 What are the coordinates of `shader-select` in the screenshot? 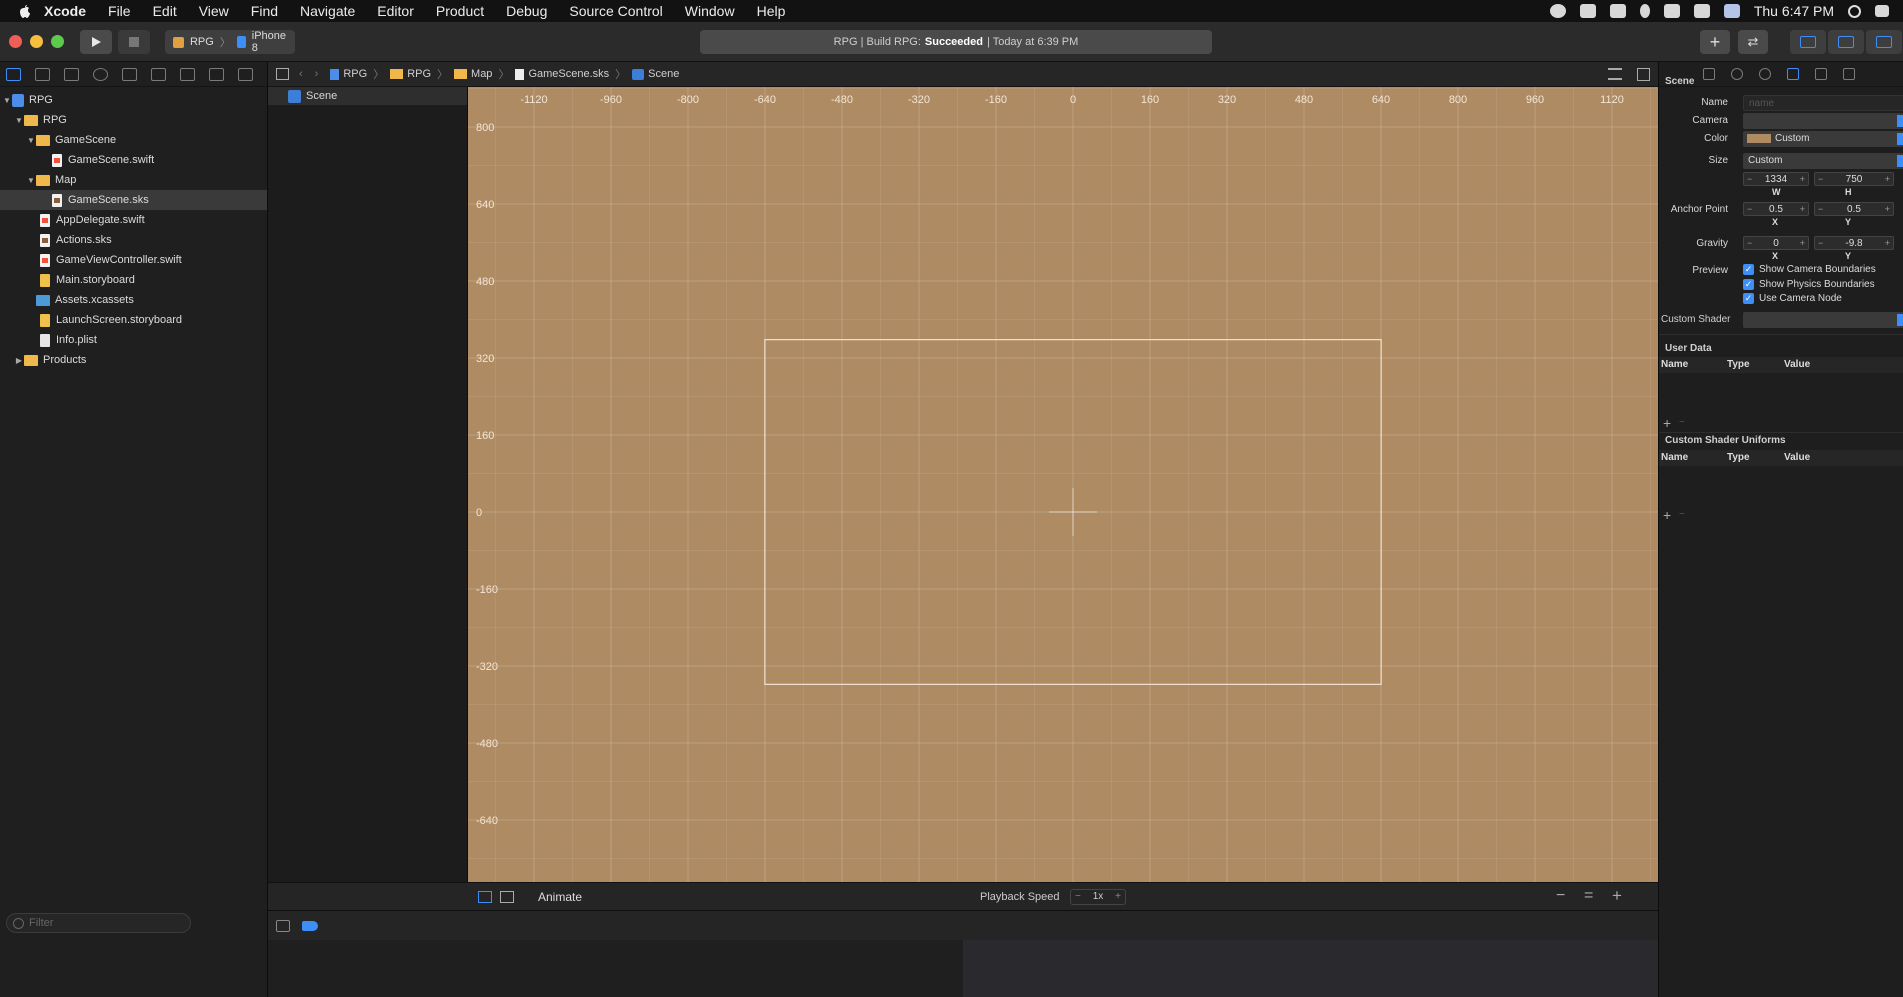 It's located at (1823, 320).